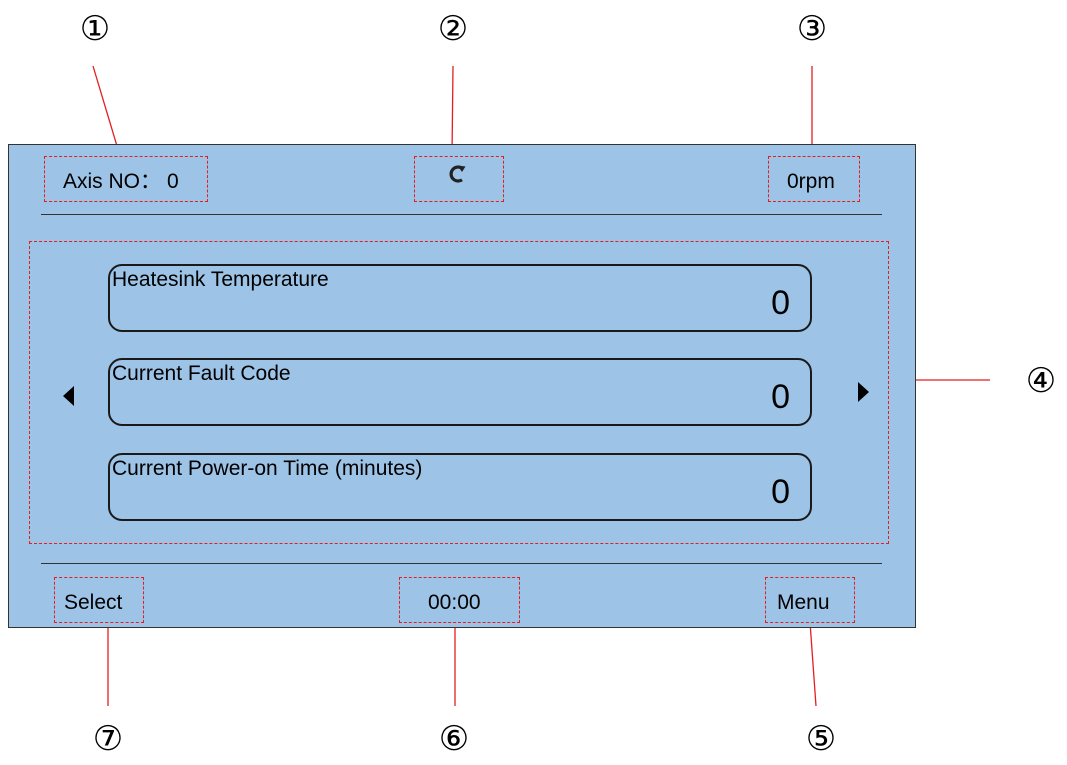 This screenshot has height=765, width=1067. Describe the element at coordinates (461, 214) in the screenshot. I see `header-divider` at that location.